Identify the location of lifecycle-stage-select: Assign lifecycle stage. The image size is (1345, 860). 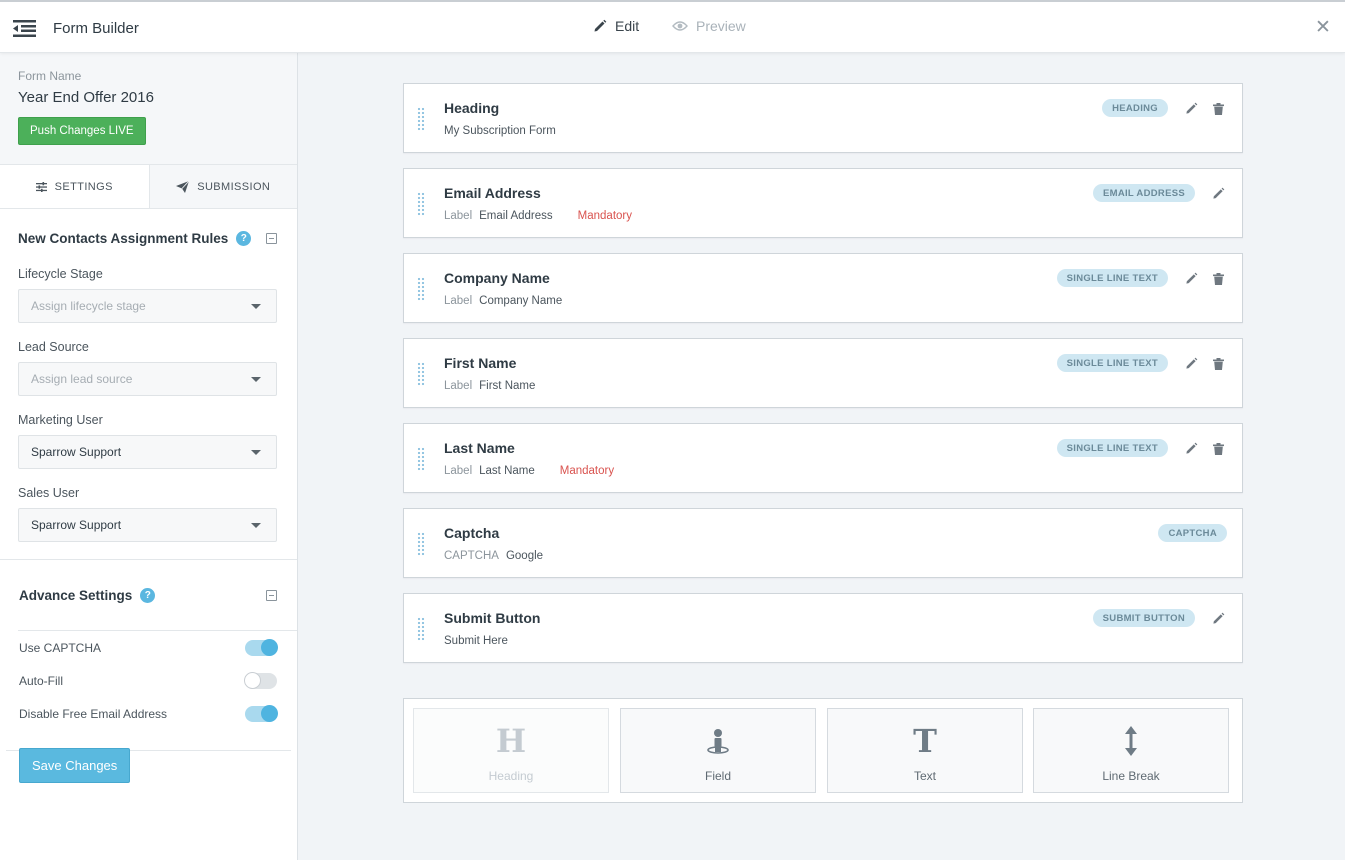
(147, 306).